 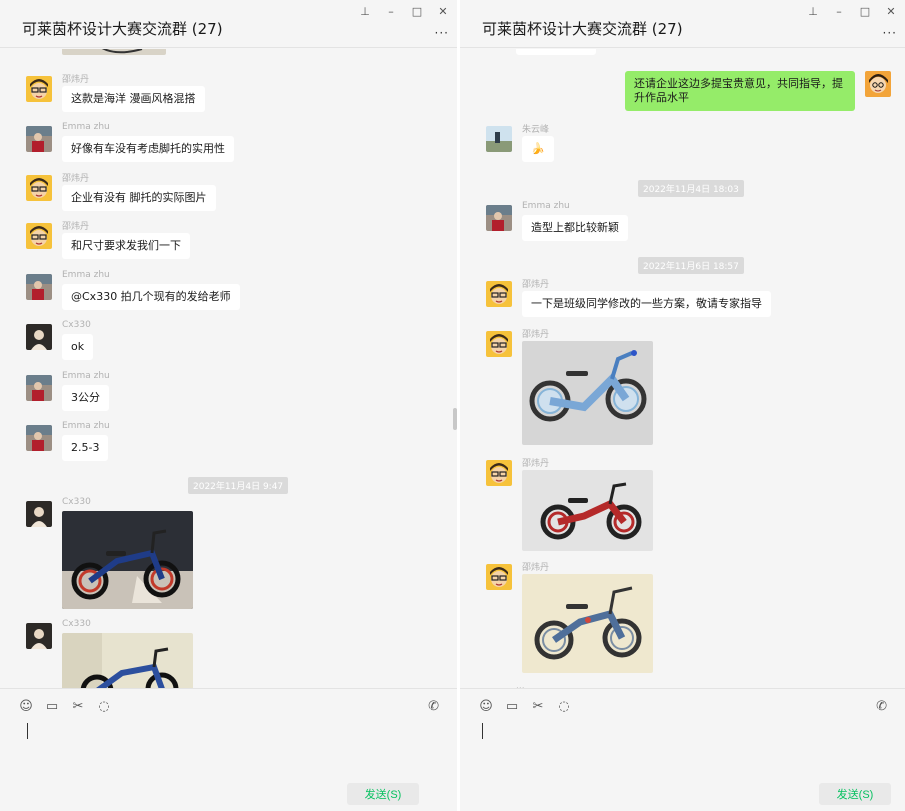 I want to click on message-bubble: 还请企业这边多提宝贵意见，共同指导，提升作品水平, so click(x=740, y=91).